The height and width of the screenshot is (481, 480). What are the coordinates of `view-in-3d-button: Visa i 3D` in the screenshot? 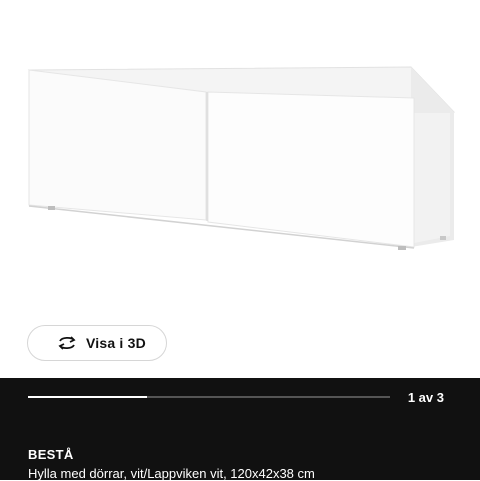 It's located at (97, 343).